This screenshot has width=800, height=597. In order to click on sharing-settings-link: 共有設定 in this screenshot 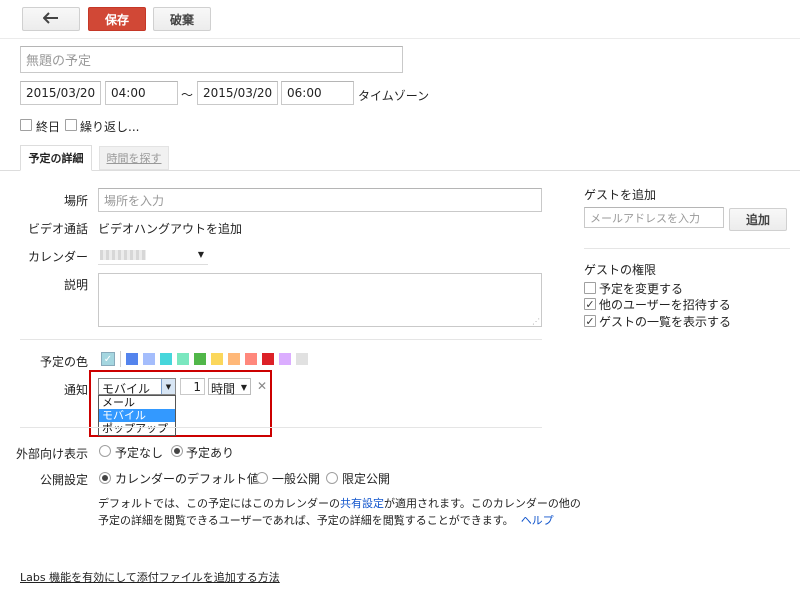, I will do `click(362, 503)`.